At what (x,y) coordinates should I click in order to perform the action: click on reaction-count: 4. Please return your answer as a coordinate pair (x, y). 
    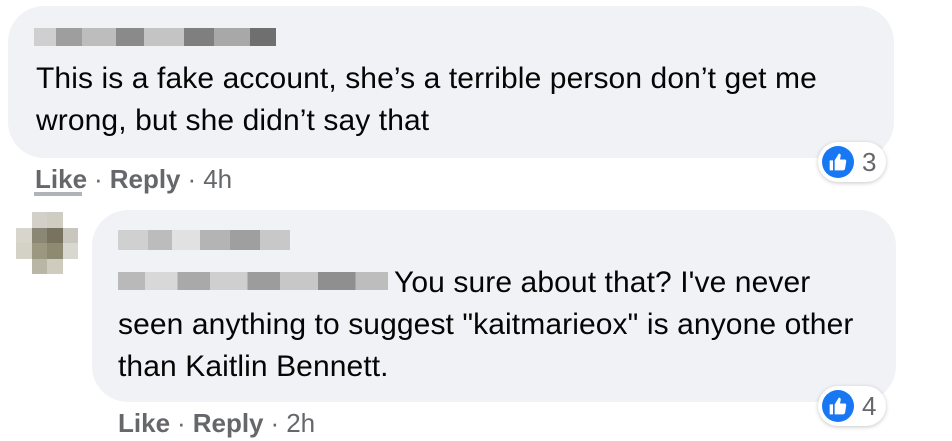
    Looking at the image, I should click on (869, 405).